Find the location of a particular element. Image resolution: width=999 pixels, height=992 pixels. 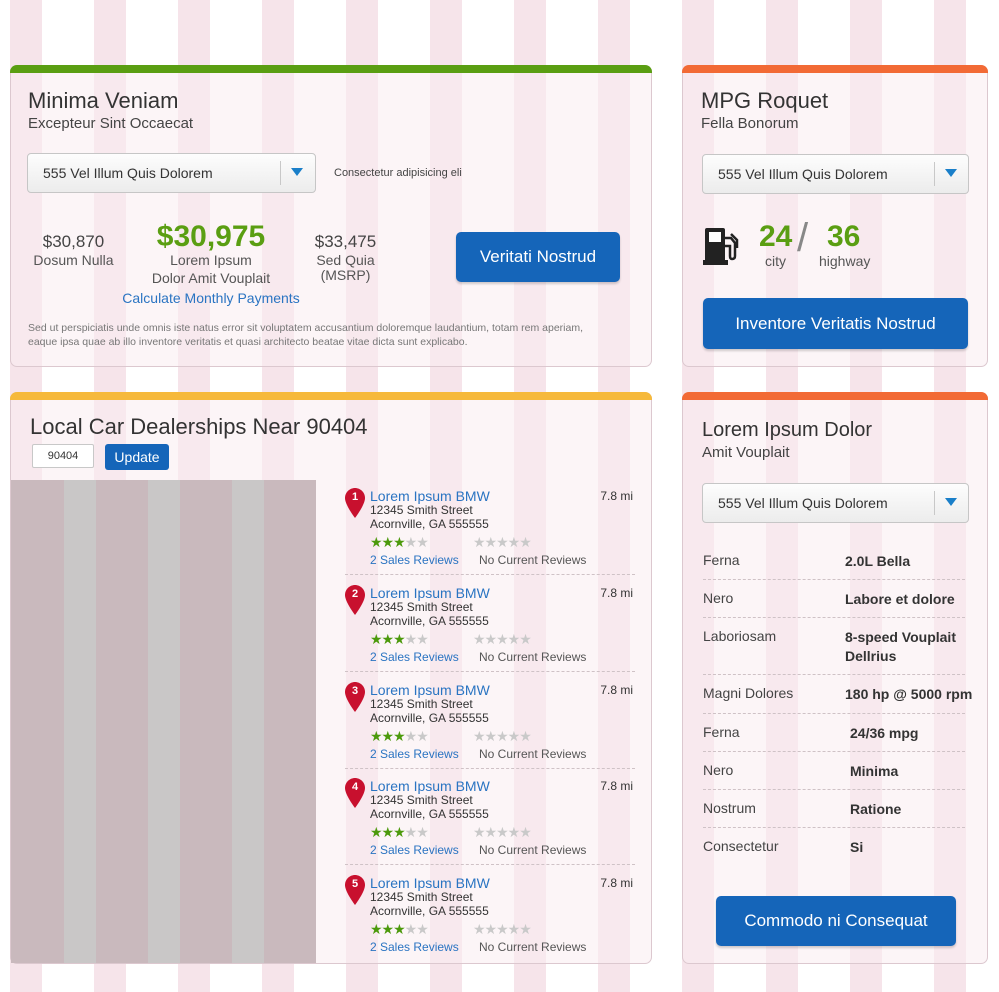

mpg-highway-label: highway is located at coordinates (845, 261).